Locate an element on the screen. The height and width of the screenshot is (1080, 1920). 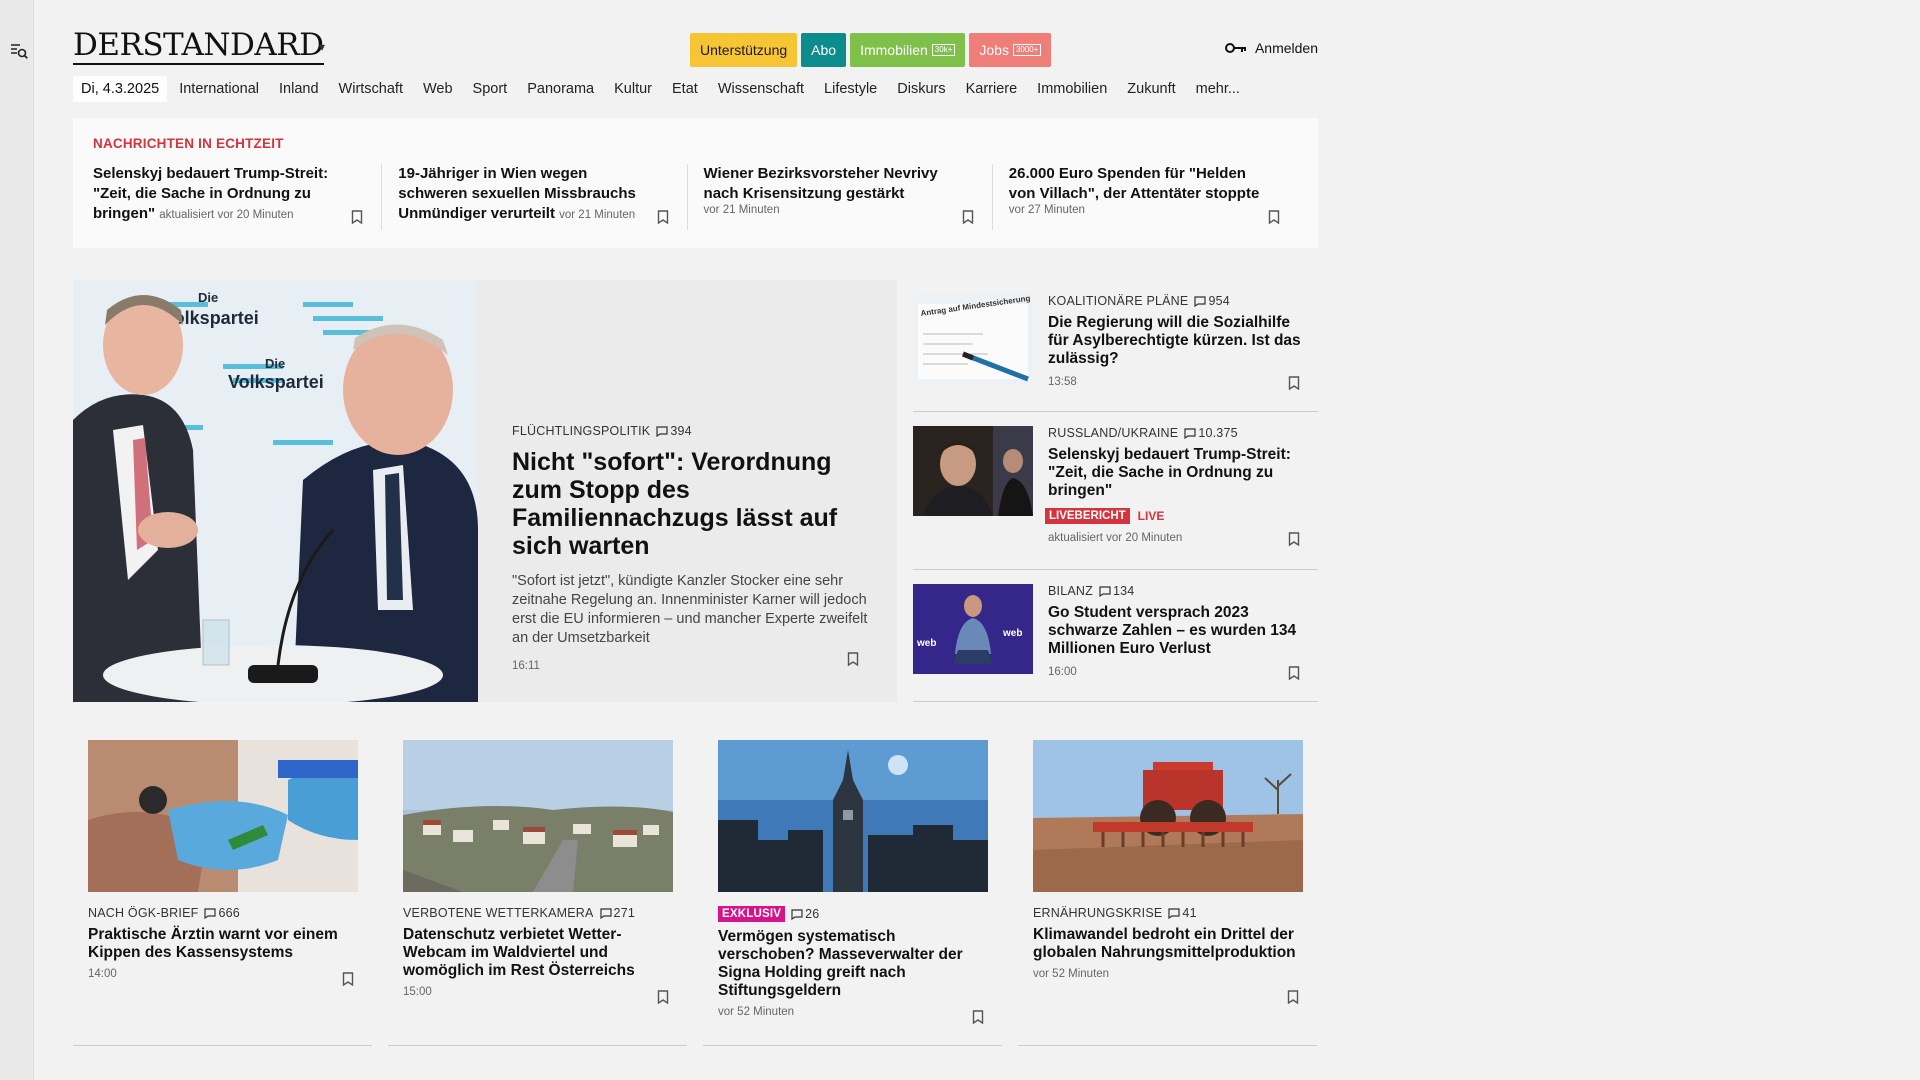
live-label: LIVE is located at coordinates (1151, 516).